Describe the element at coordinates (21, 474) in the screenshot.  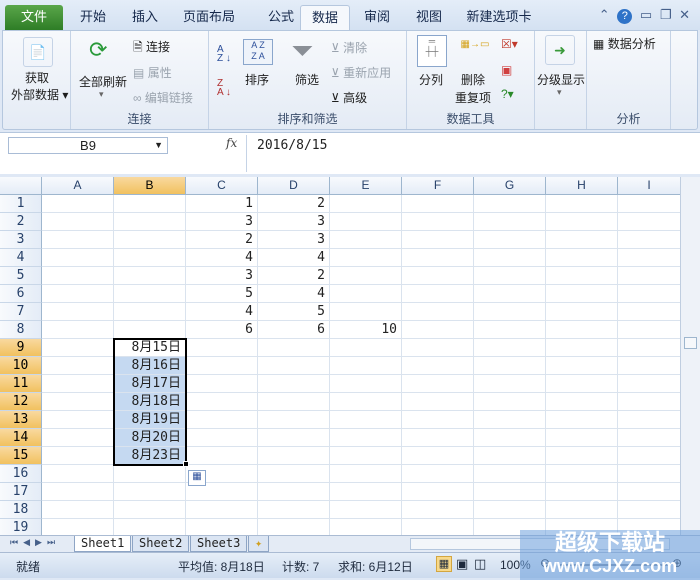
I see `row-header-16: 16` at that location.